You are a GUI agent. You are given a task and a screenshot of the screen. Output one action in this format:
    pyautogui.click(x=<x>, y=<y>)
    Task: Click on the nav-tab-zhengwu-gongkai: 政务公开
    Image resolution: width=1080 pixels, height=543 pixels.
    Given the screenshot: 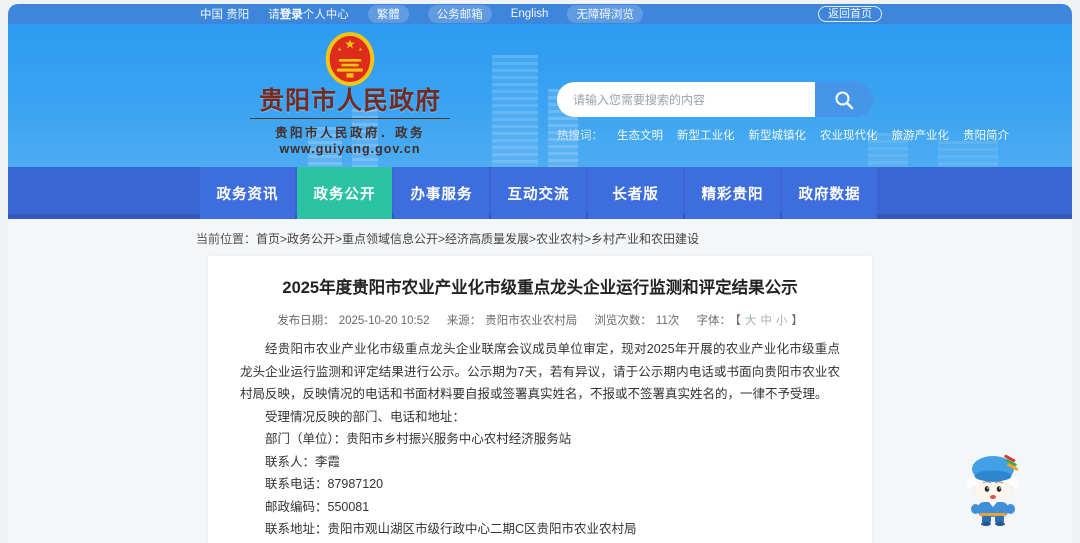 What is the action you would take?
    pyautogui.click(x=344, y=193)
    